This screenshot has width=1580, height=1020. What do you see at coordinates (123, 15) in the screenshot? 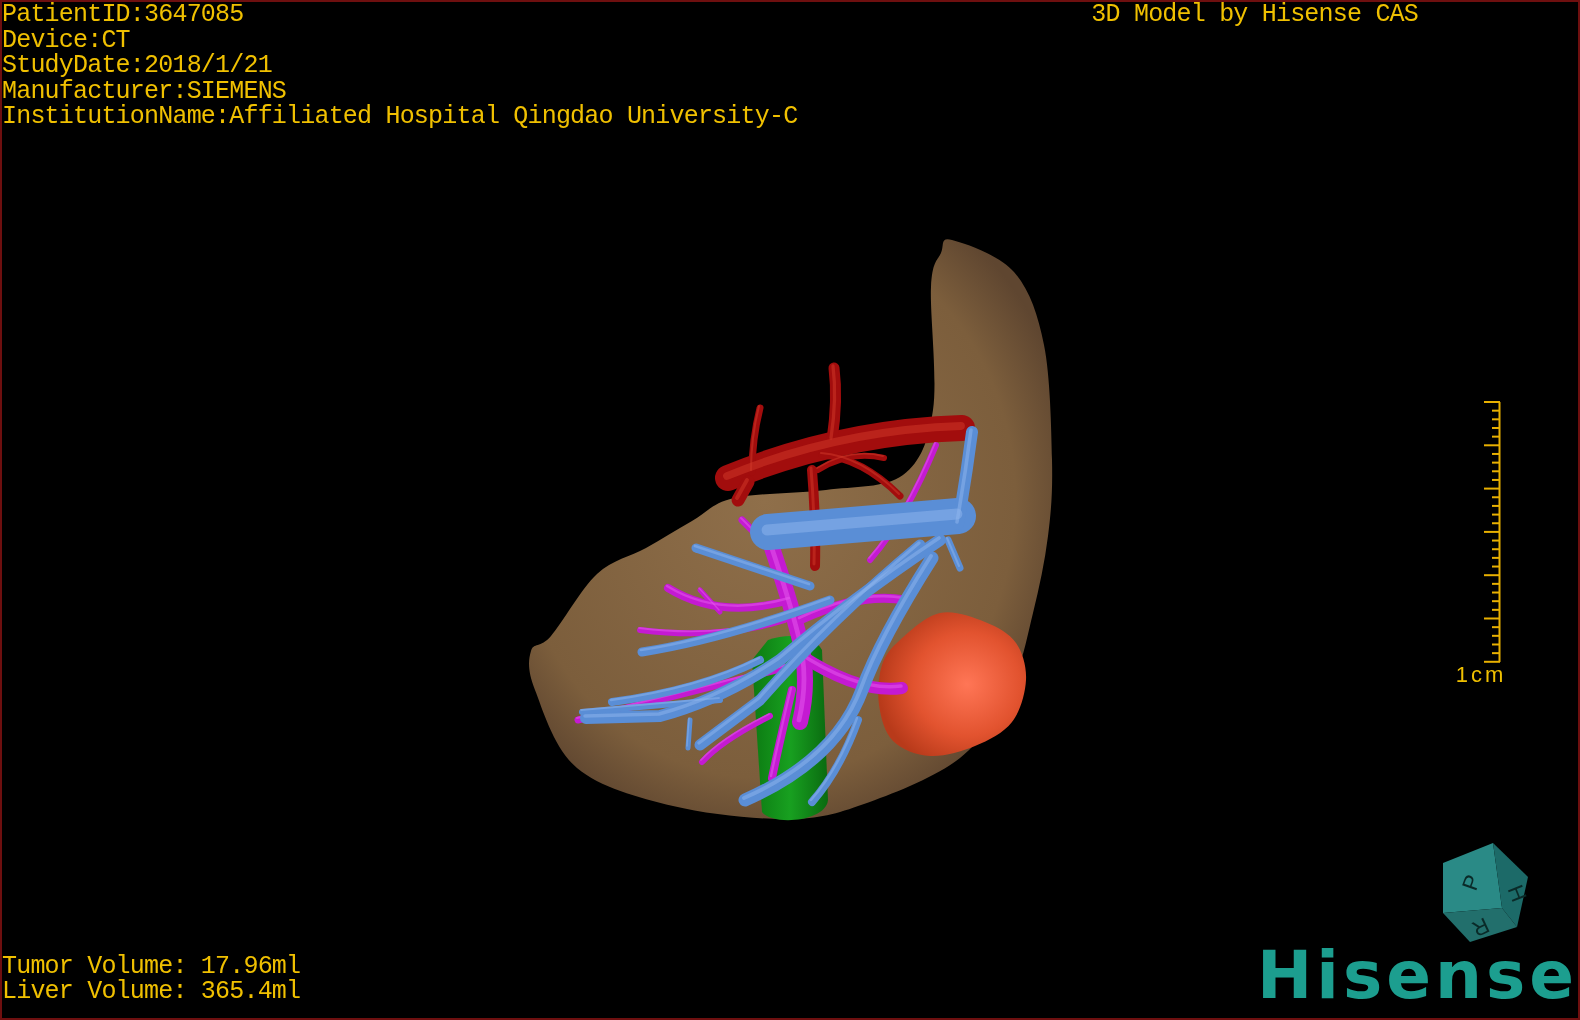
I see `patient-info-line: PatientID:3647085` at bounding box center [123, 15].